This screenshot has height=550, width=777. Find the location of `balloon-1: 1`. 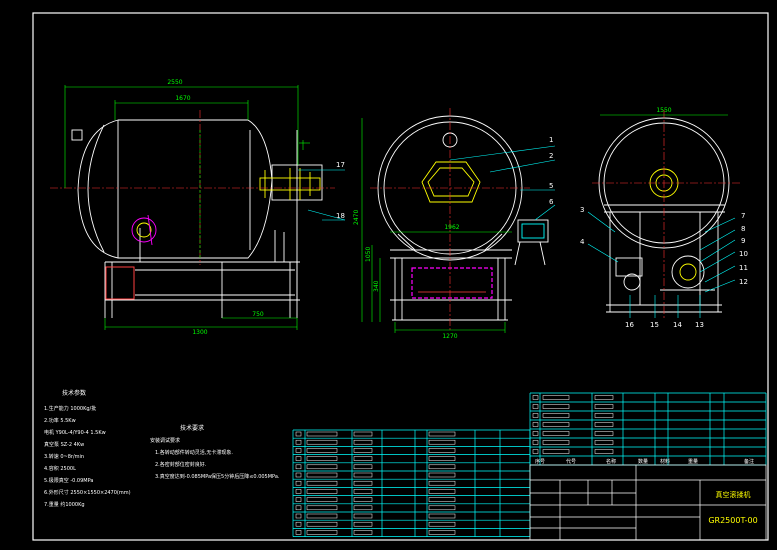

balloon-1: 1 is located at coordinates (551, 140).